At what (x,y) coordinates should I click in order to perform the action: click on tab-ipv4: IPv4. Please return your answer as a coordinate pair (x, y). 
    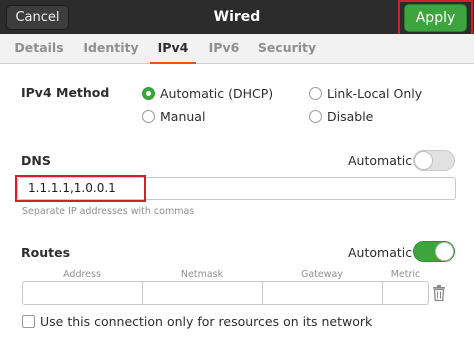
    Looking at the image, I should click on (173, 49).